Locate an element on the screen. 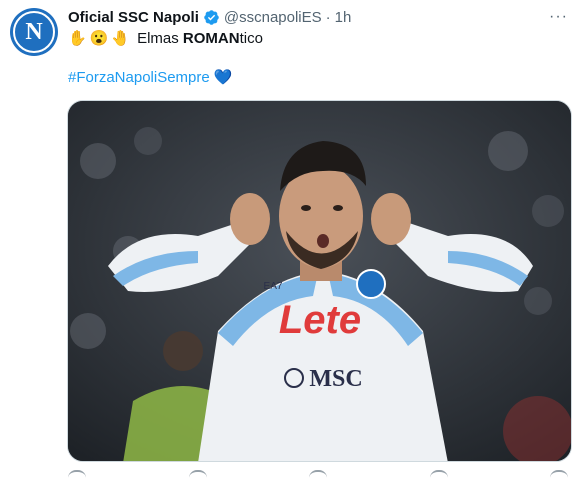  avatar-letter: N is located at coordinates (34, 32).